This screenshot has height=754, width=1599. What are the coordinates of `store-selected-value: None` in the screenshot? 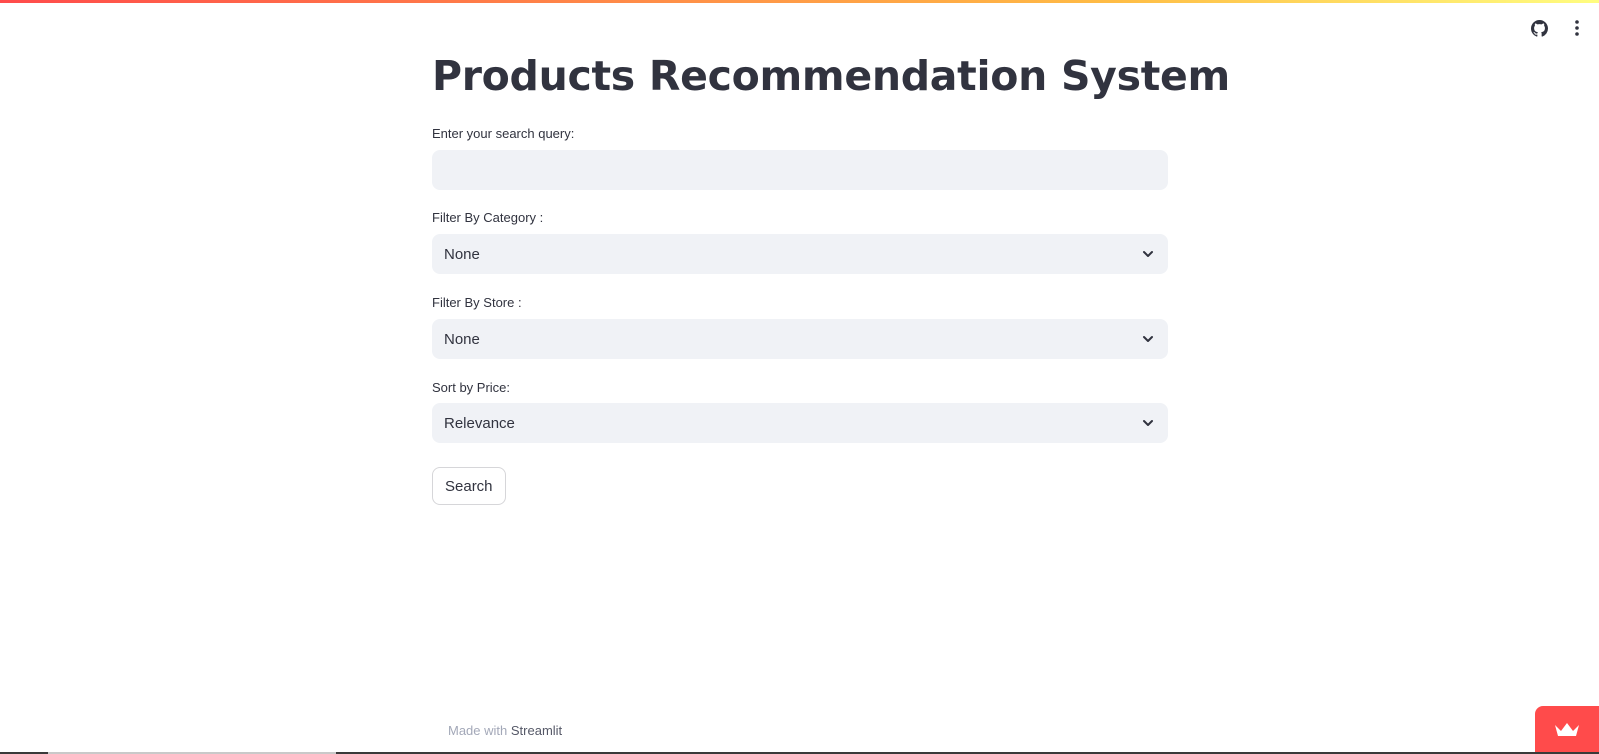 It's located at (462, 339).